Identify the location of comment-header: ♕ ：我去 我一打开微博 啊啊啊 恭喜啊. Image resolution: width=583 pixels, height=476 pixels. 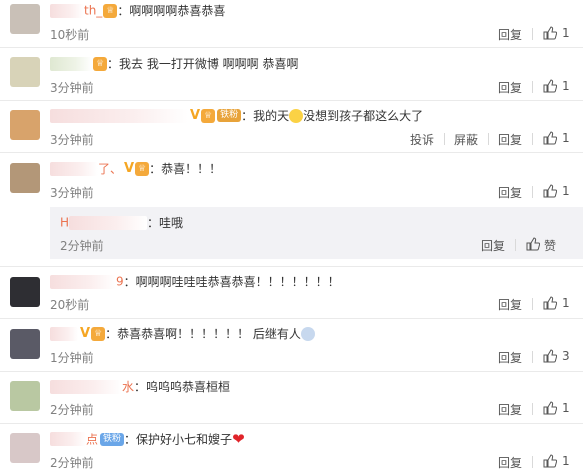
(174, 65).